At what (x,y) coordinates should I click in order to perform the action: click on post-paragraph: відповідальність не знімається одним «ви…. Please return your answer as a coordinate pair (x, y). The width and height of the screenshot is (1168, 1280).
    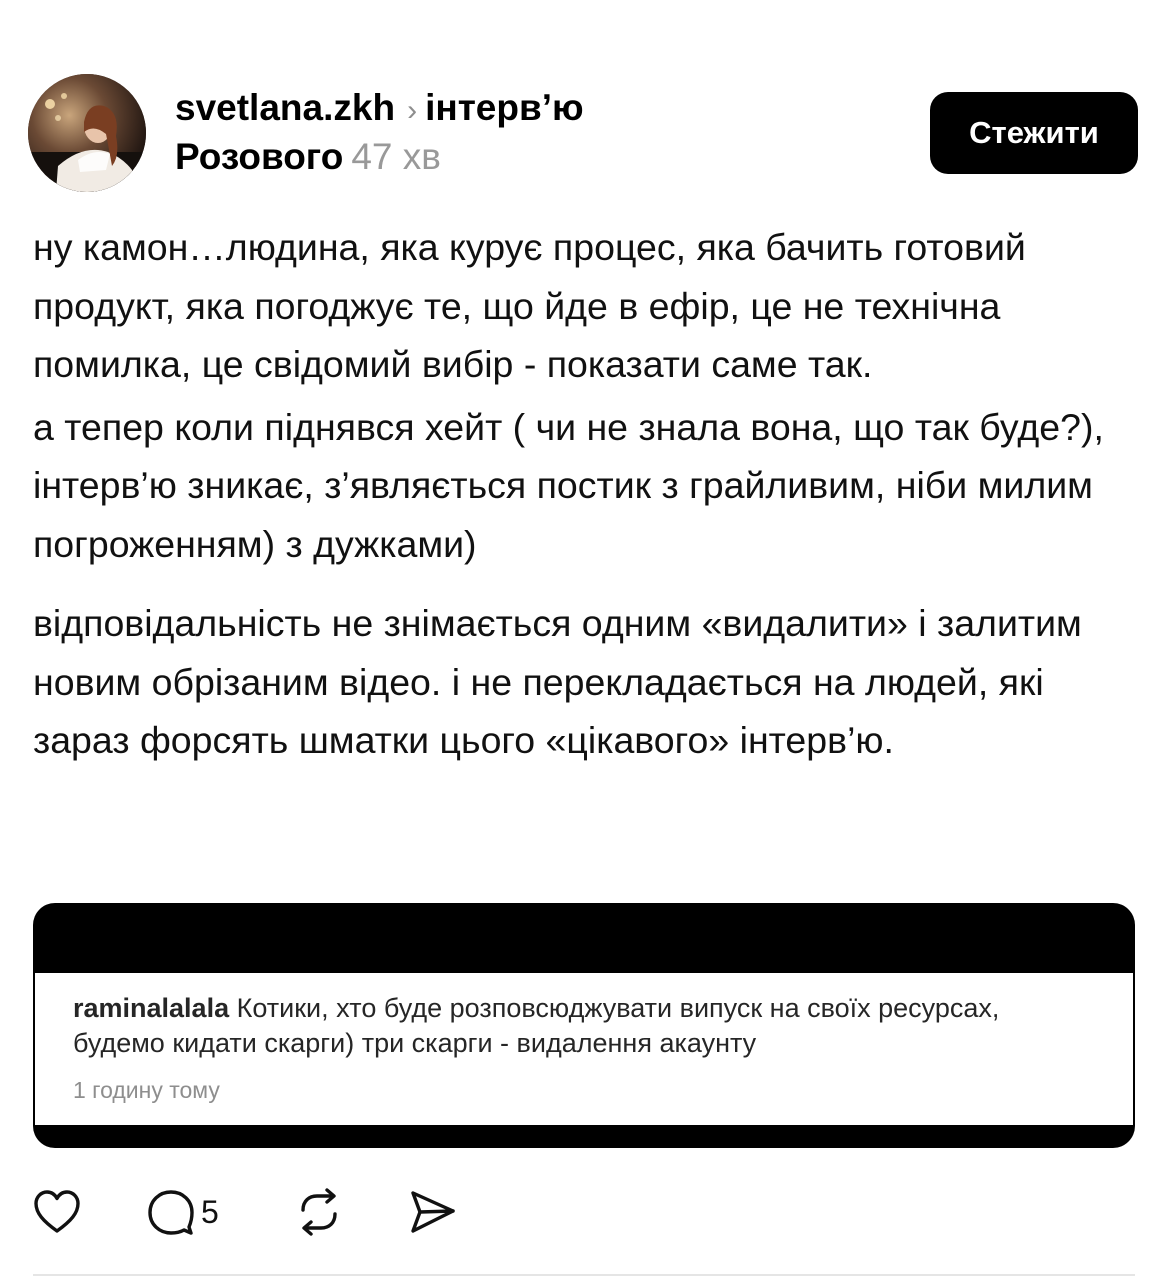
    Looking at the image, I should click on (557, 681).